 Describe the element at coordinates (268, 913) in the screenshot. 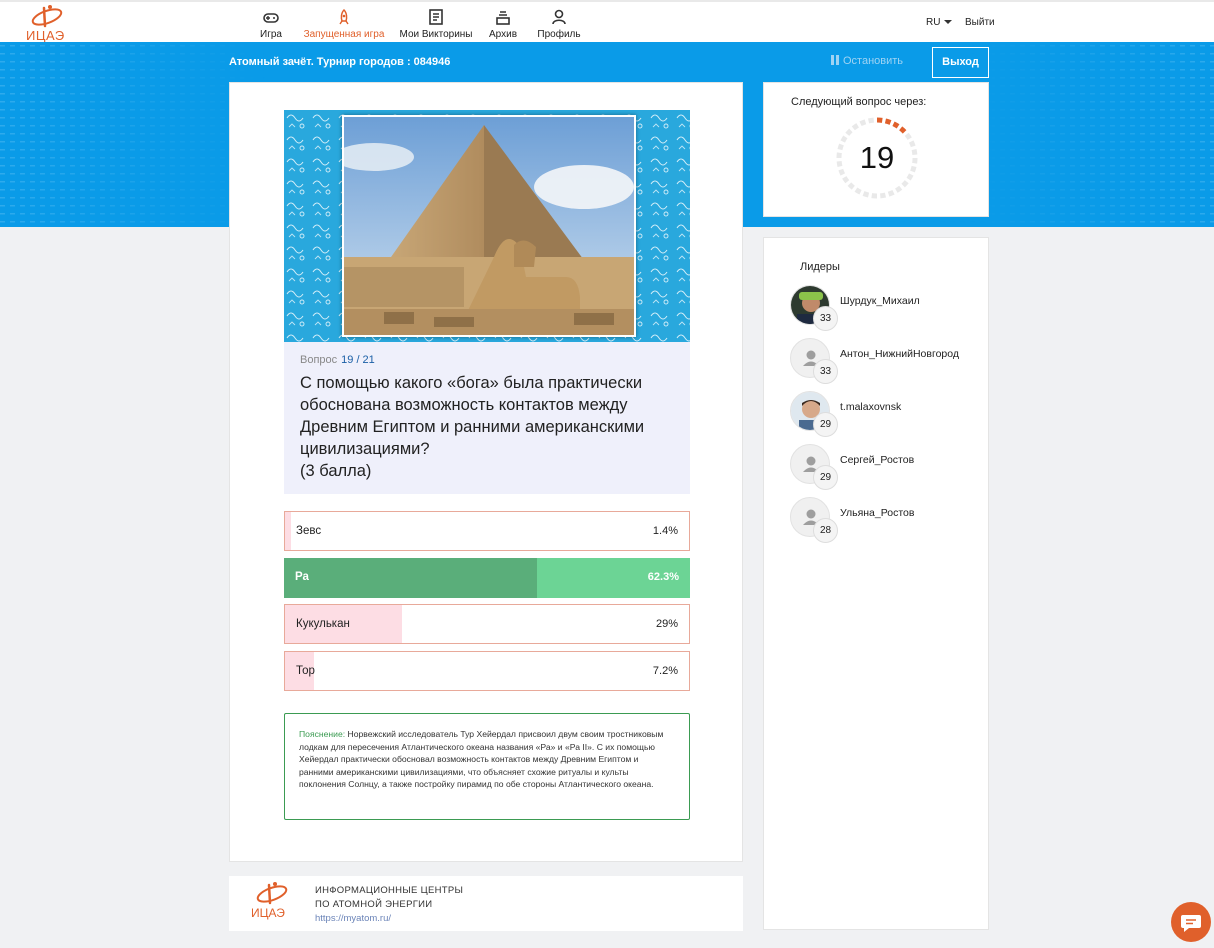

I see `footer-logo-text: ИЦАЭ` at that location.